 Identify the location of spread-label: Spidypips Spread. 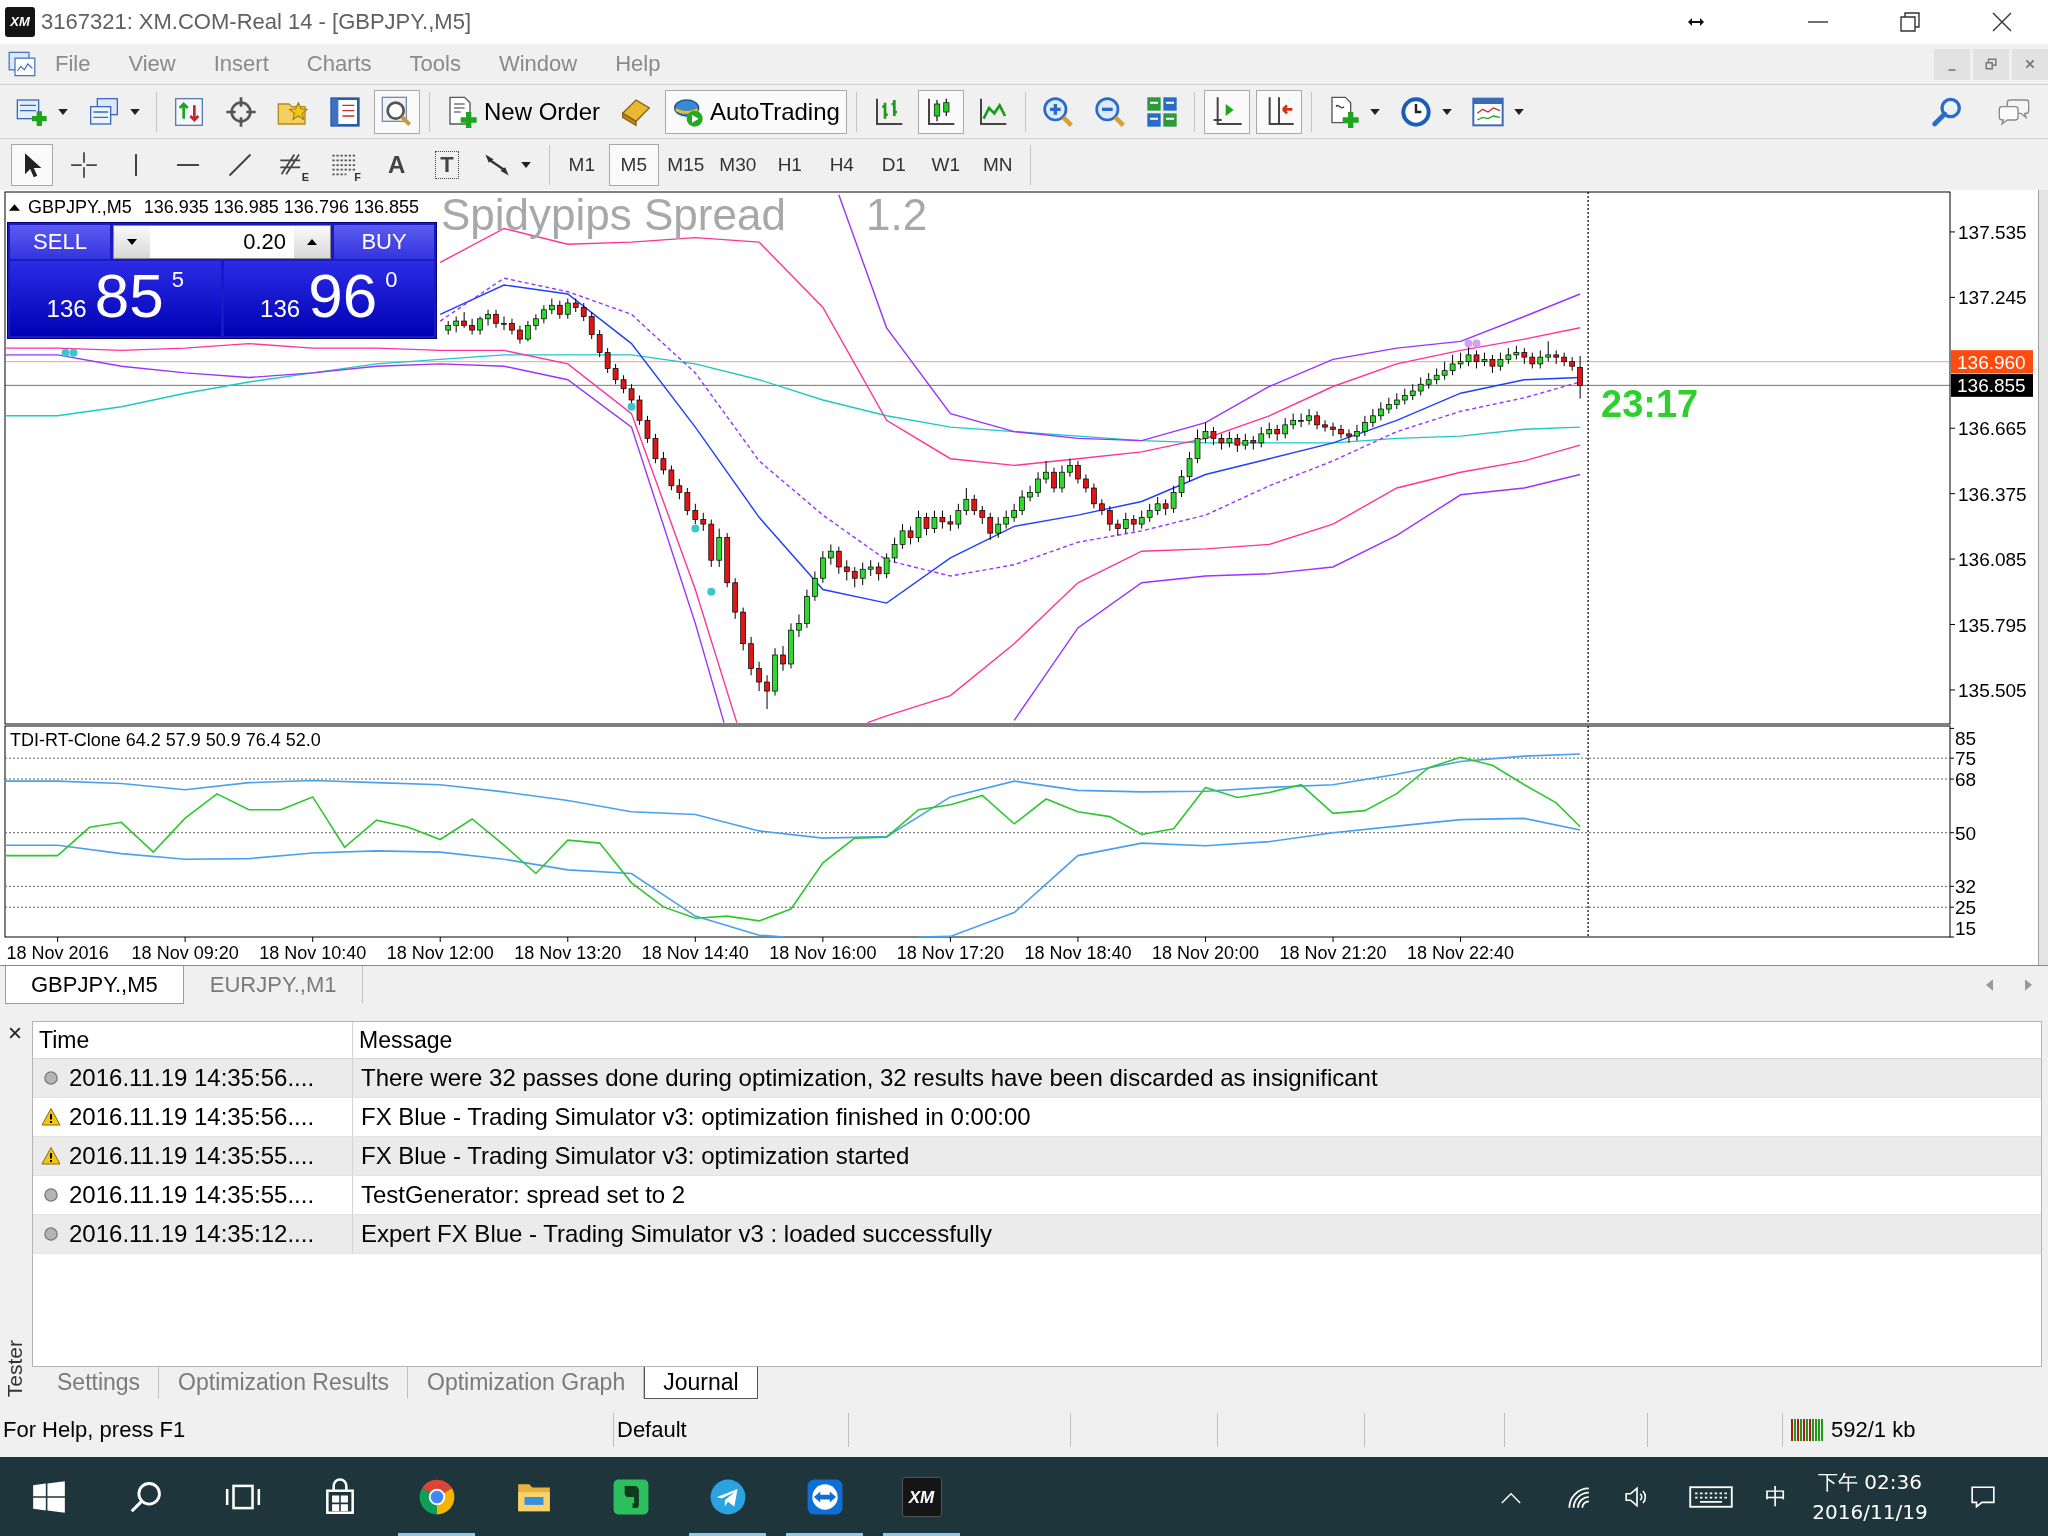
(613, 215).